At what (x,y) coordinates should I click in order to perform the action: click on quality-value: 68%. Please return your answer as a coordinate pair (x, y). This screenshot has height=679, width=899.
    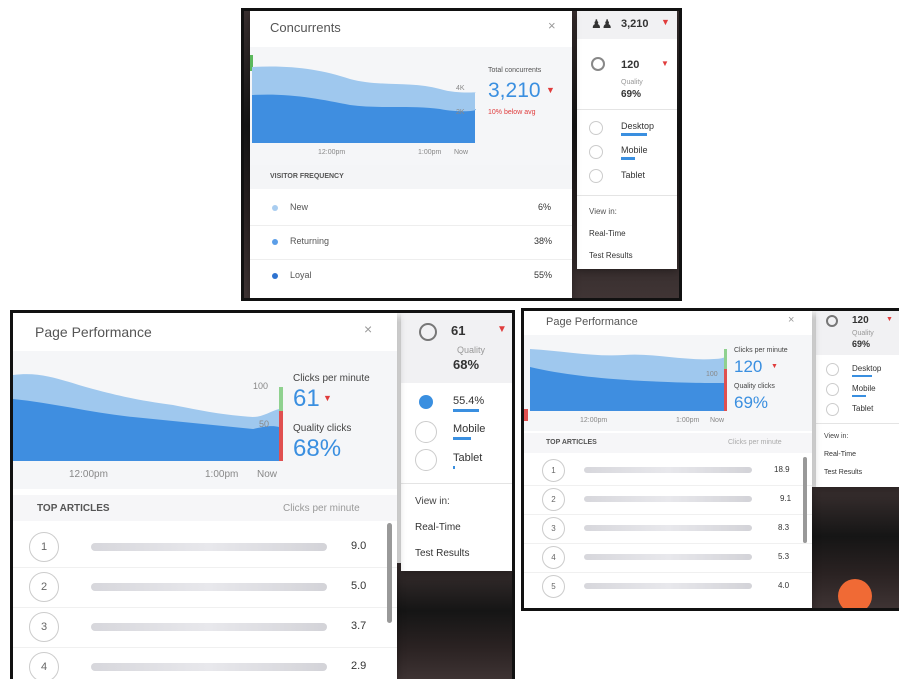
    Looking at the image, I should click on (466, 364).